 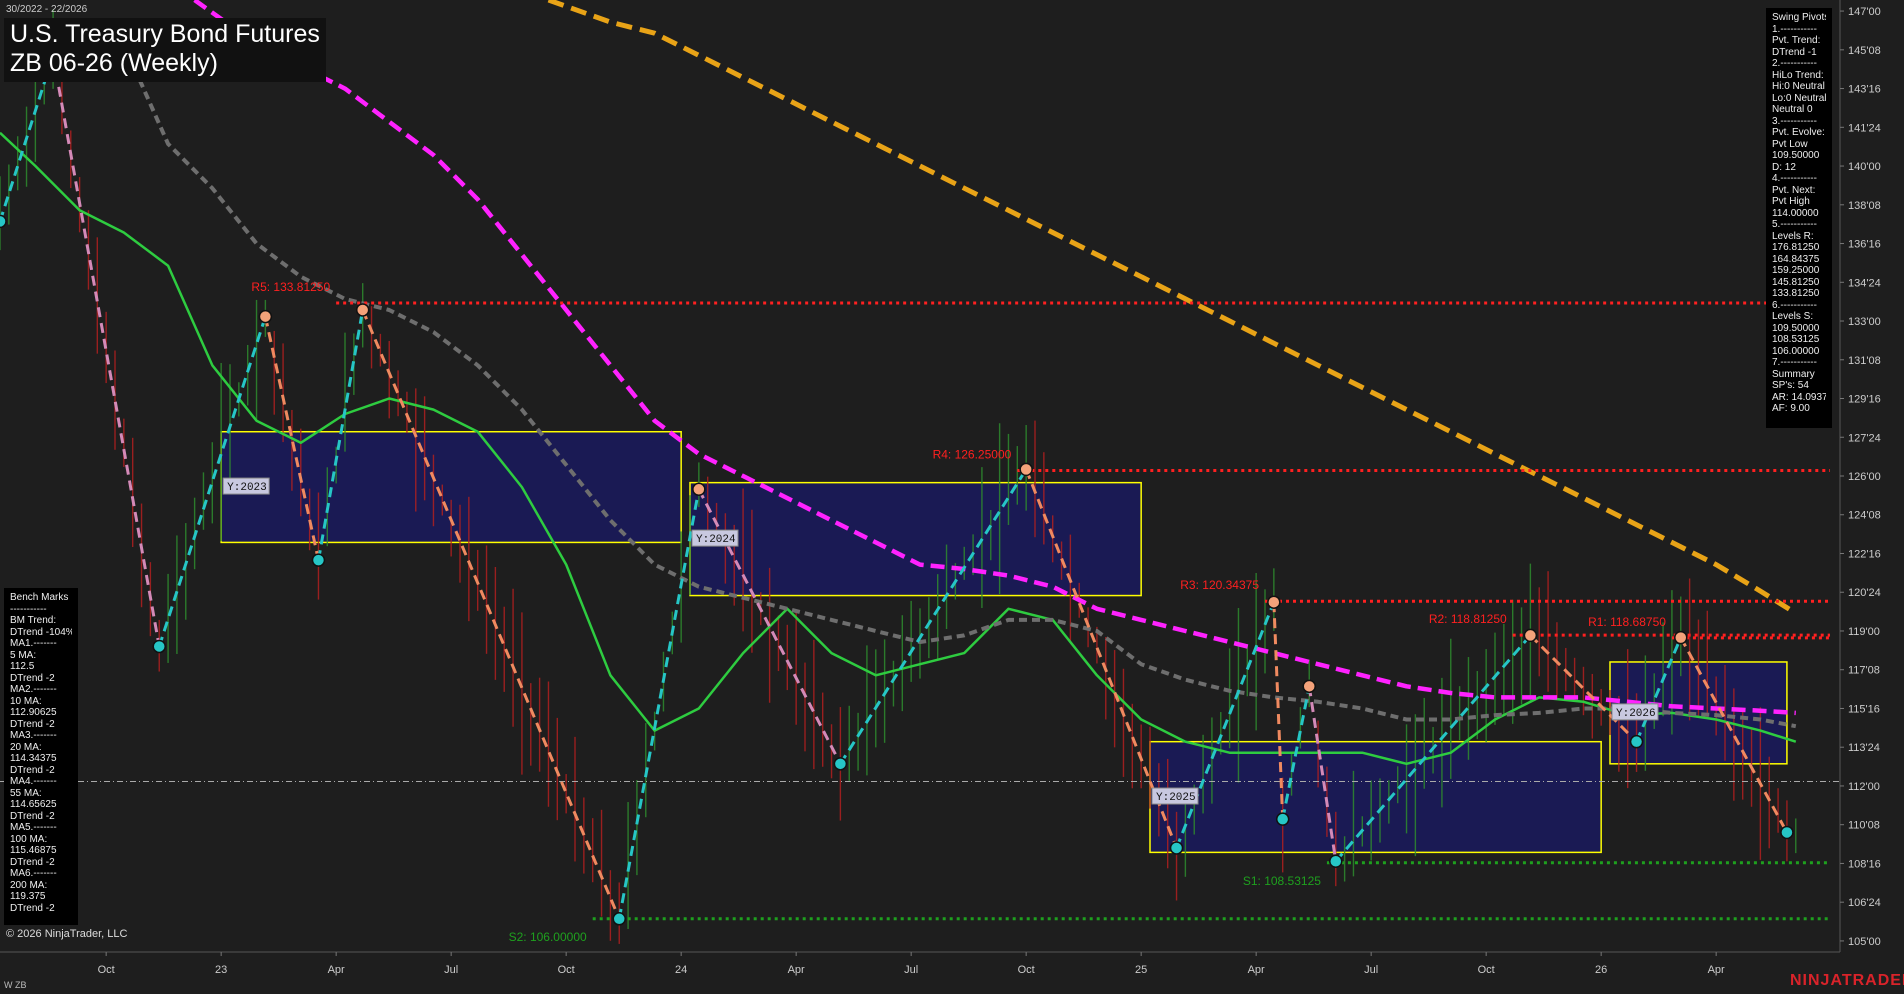 I want to click on zone-label: Y:2023, so click(x=247, y=488).